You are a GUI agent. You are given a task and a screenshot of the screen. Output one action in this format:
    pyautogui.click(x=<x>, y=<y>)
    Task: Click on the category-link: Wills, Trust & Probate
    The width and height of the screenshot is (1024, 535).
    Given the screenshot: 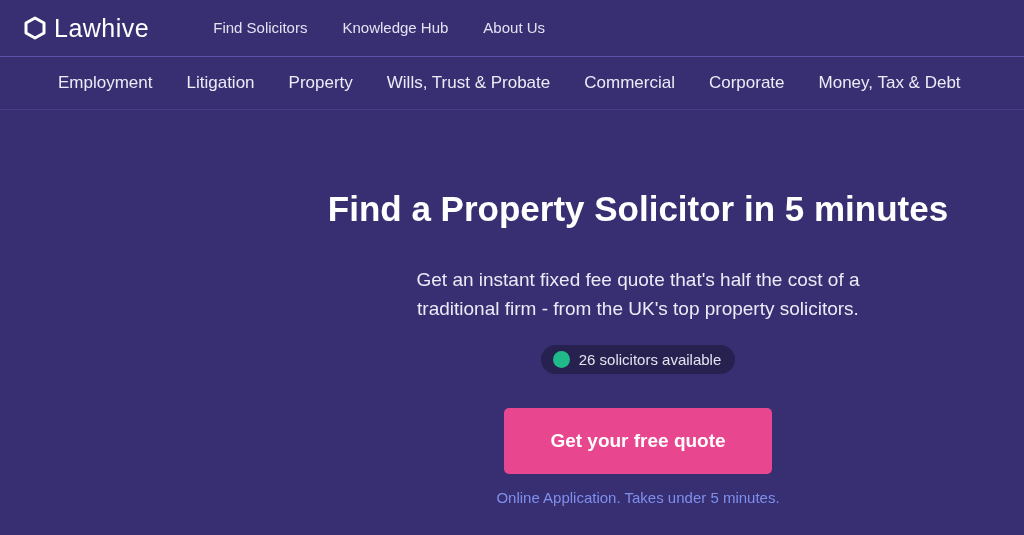 What is the action you would take?
    pyautogui.click(x=468, y=83)
    